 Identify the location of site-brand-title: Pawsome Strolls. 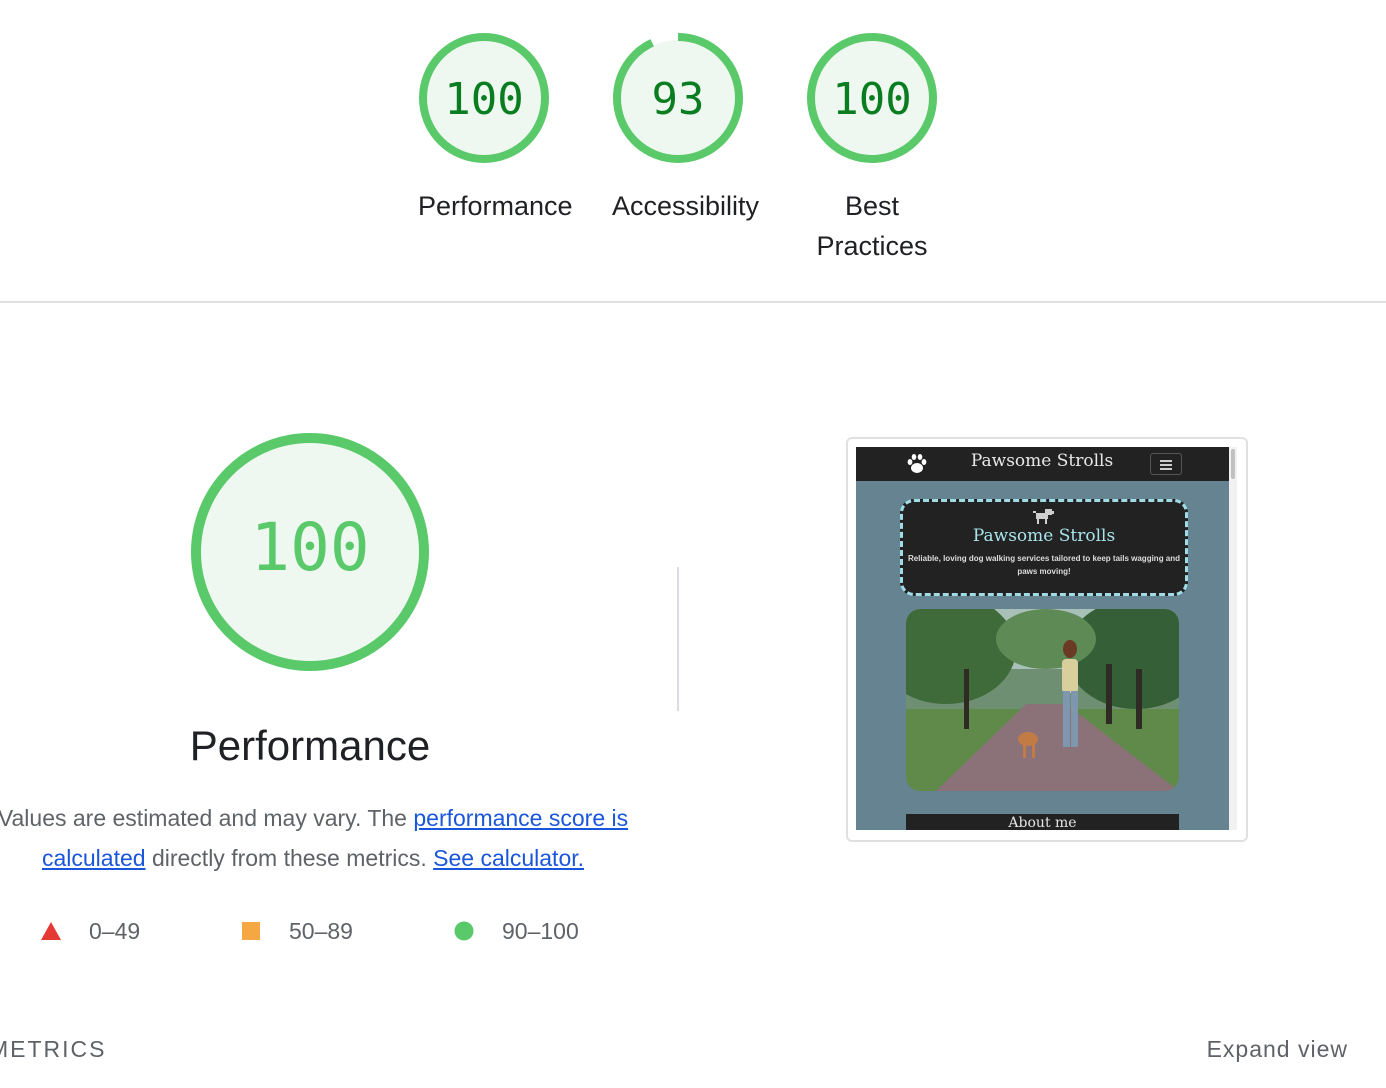
(1042, 461).